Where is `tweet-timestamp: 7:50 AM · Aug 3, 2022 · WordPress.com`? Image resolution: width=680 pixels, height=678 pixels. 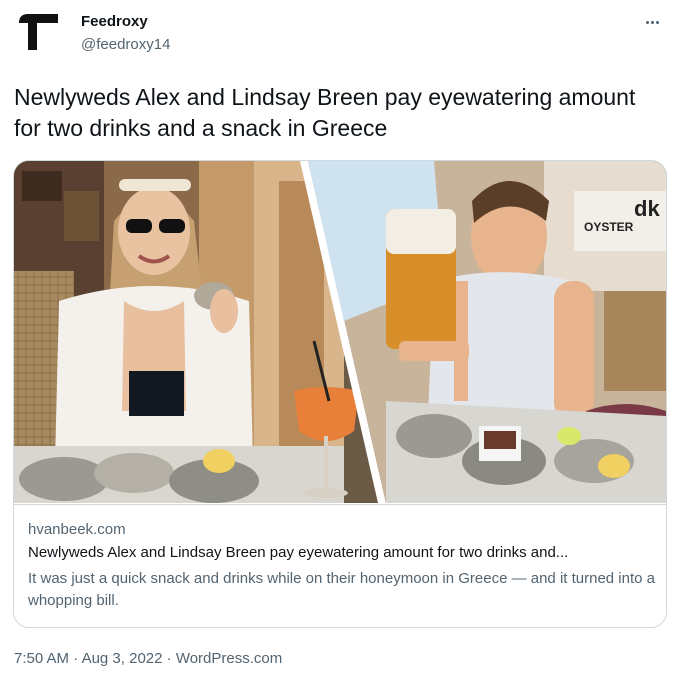
tweet-timestamp: 7:50 AM · Aug 3, 2022 · WordPress.com is located at coordinates (148, 658).